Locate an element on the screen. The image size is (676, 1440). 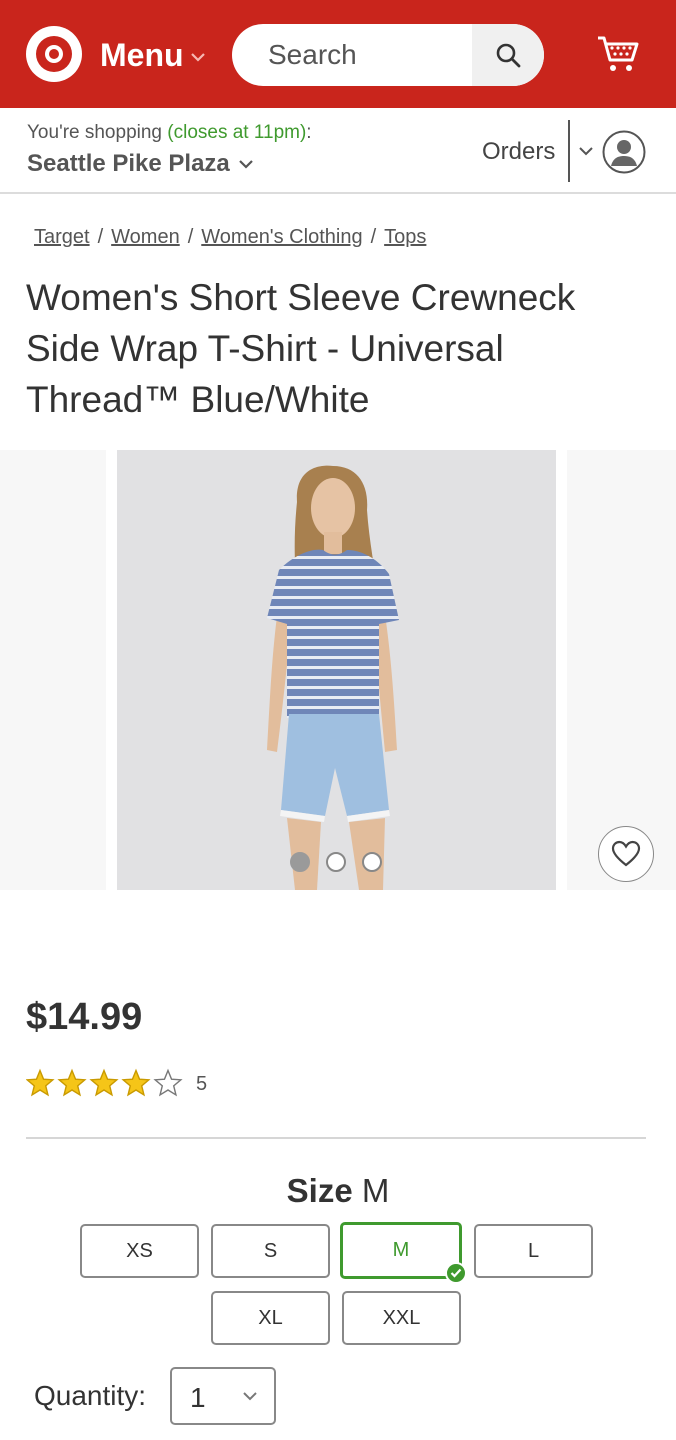
size-option-xs: XS is located at coordinates (139, 1251).